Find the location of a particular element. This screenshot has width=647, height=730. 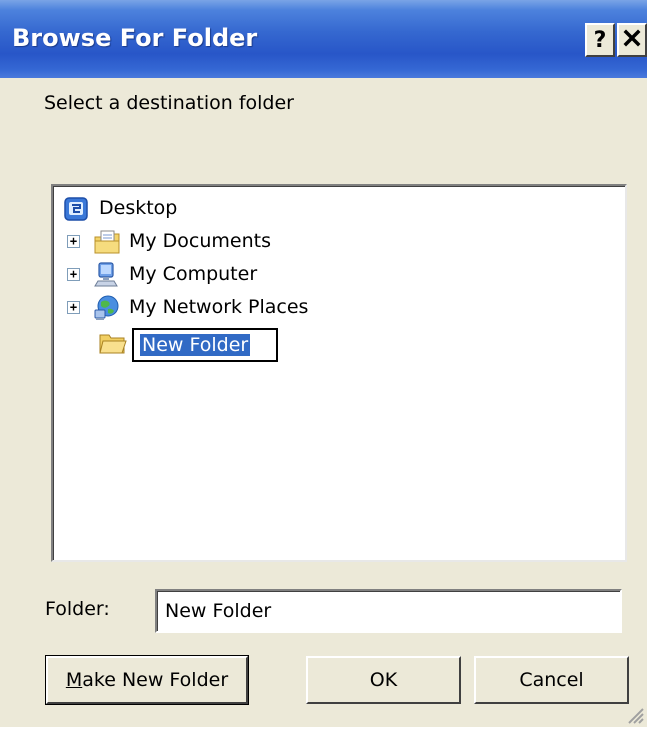

ok-button: OK is located at coordinates (383, 680).